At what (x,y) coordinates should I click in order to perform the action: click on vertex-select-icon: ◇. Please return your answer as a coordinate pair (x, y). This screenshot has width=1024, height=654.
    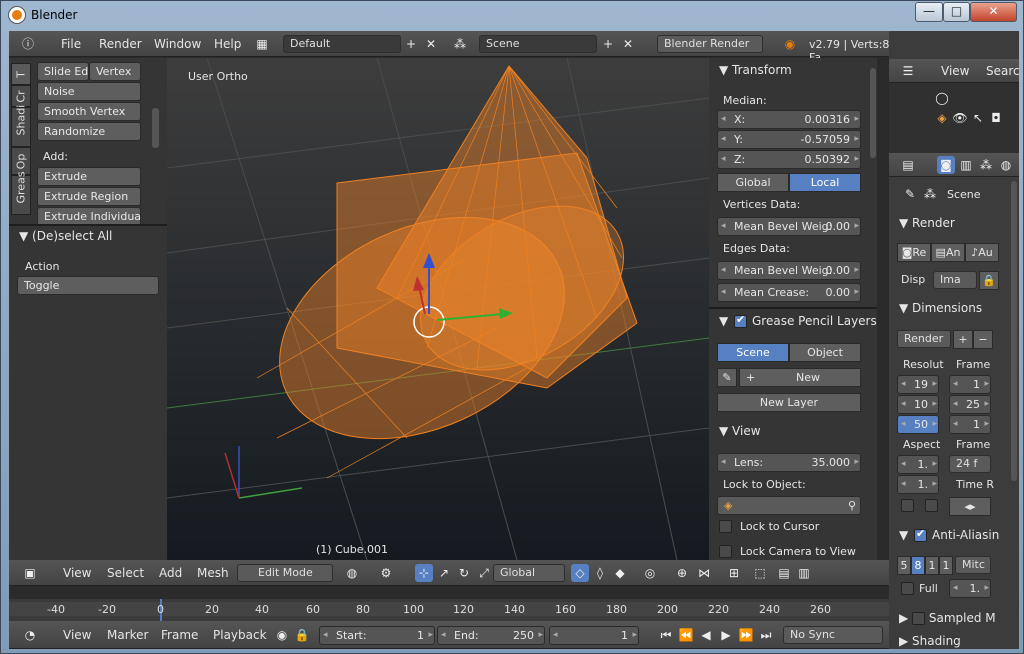
    Looking at the image, I should click on (580, 573).